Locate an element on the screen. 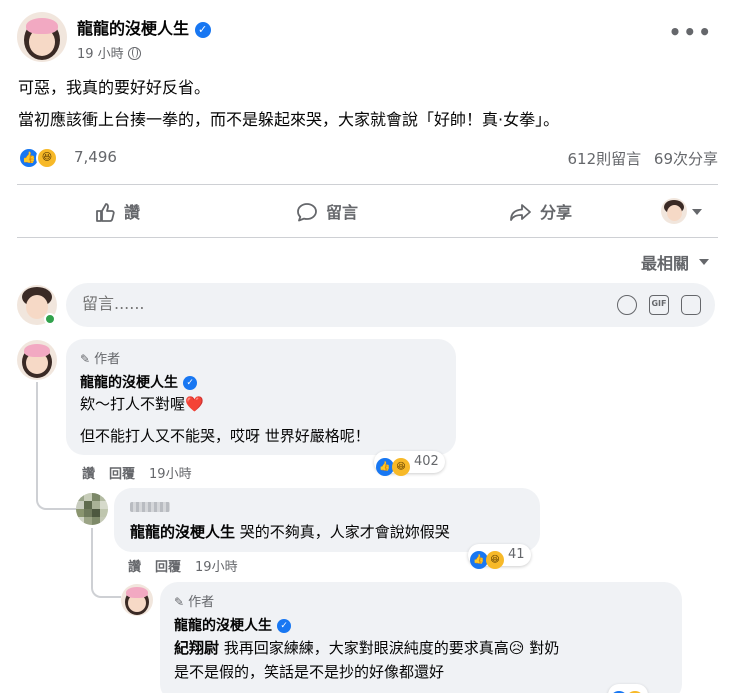 The width and height of the screenshot is (735, 693). like-button: 讚 is located at coordinates (117, 211).